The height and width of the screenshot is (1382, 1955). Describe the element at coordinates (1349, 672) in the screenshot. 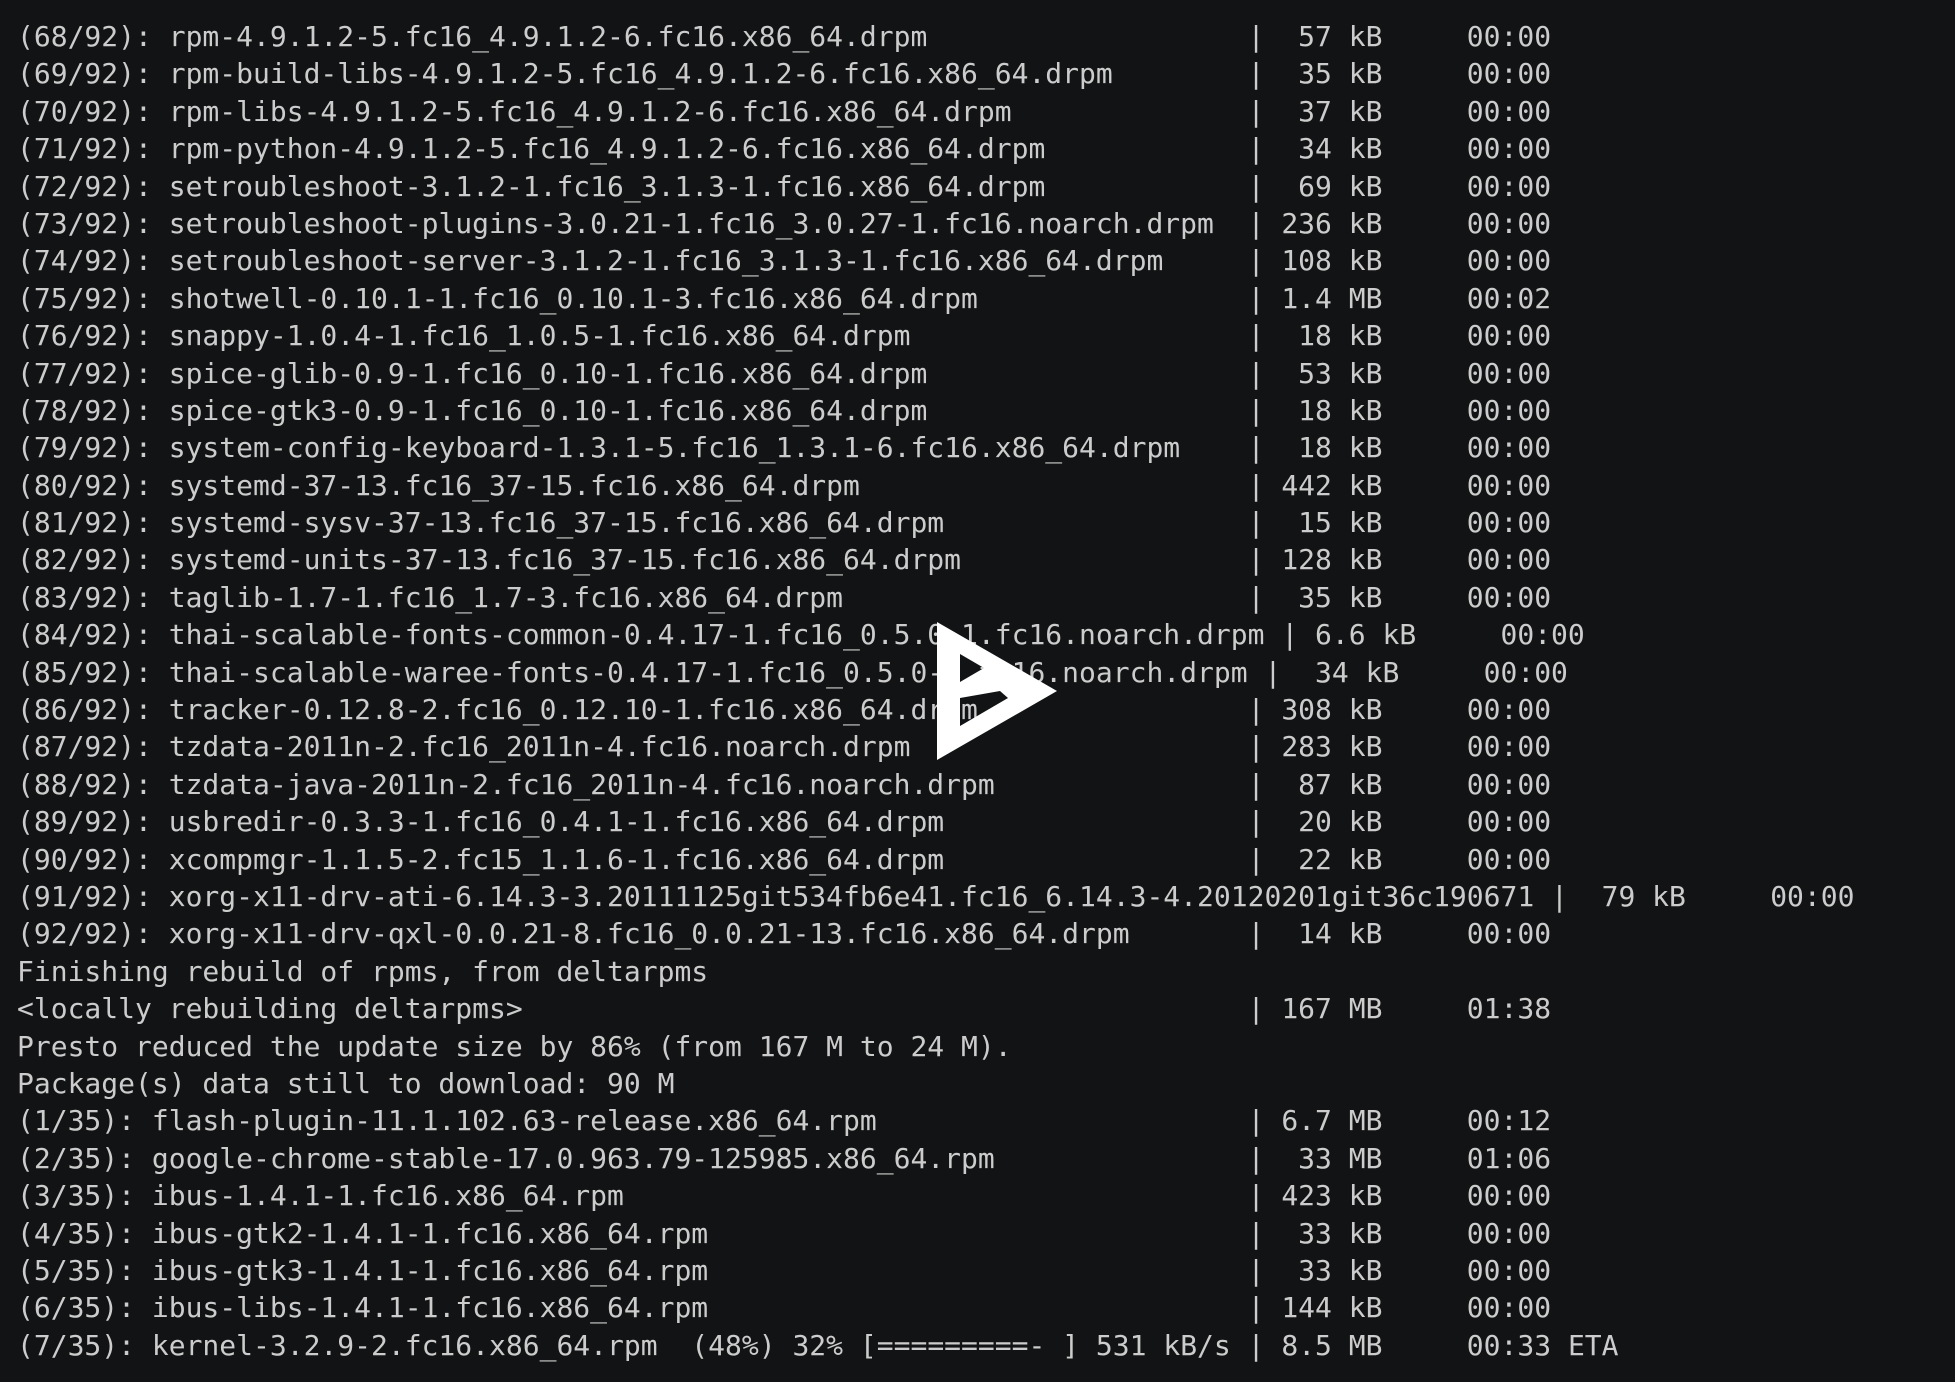

I see `download-size: 34 kB` at that location.